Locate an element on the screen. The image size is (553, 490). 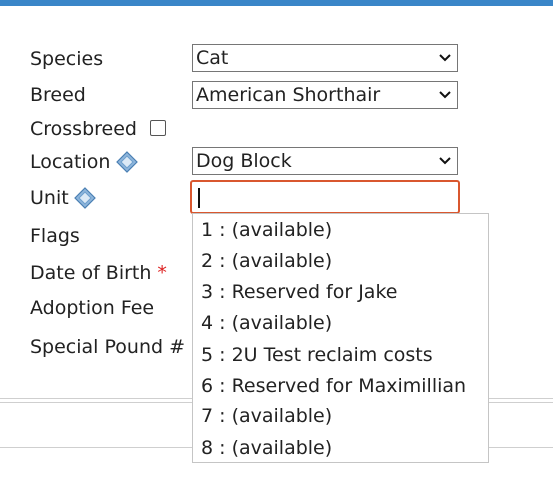
breed-select: American Shorthair is located at coordinates (325, 95).